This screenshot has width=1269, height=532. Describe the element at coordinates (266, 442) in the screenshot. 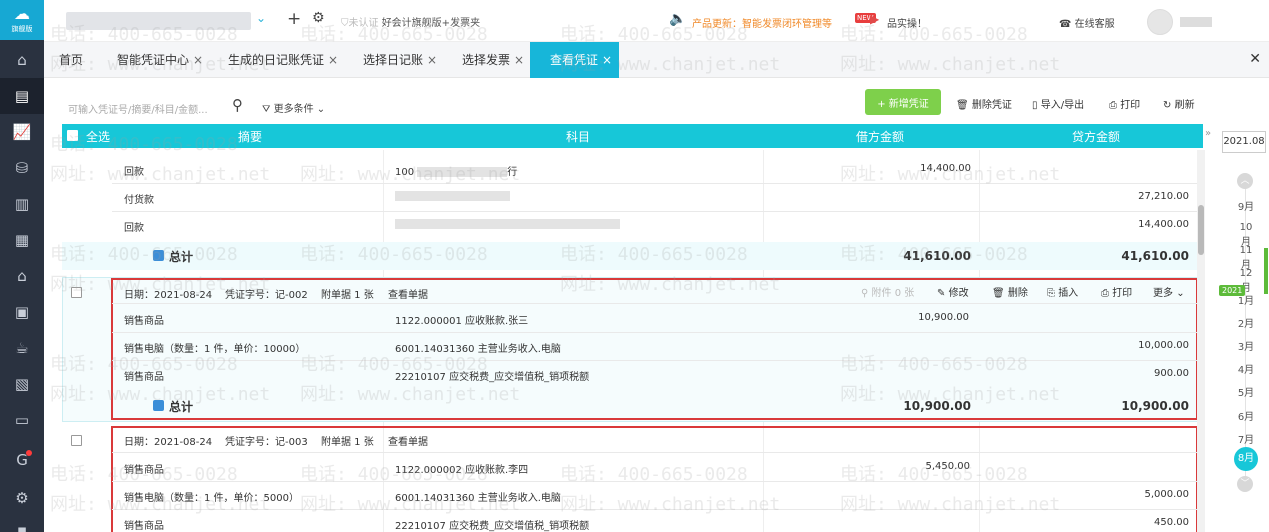

I see `voucher-number: 凭证字号：记-003` at that location.